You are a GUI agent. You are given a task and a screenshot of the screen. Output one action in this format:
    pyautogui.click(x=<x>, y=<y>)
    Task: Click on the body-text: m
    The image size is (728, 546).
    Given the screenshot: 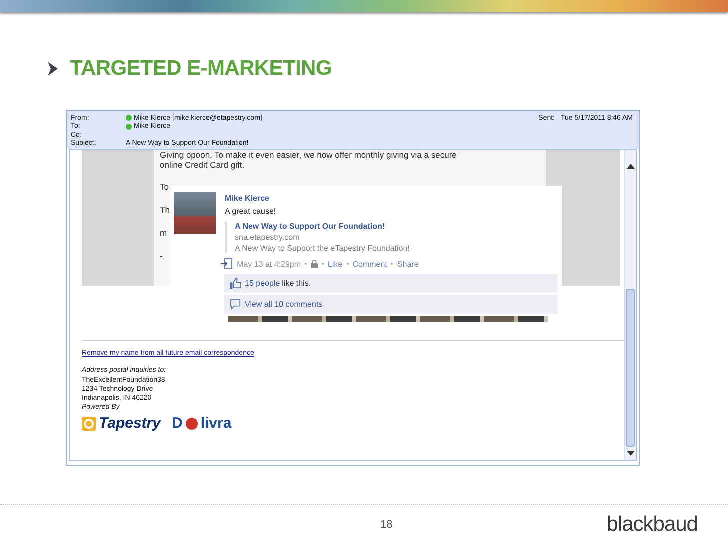 What is the action you would take?
    pyautogui.click(x=164, y=233)
    